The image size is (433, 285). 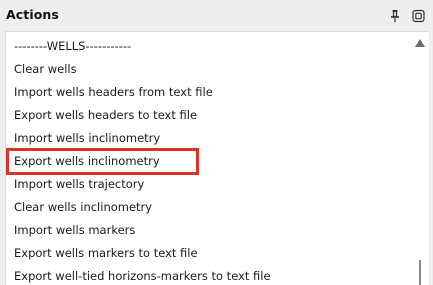 I want to click on pin-icon, so click(x=395, y=15).